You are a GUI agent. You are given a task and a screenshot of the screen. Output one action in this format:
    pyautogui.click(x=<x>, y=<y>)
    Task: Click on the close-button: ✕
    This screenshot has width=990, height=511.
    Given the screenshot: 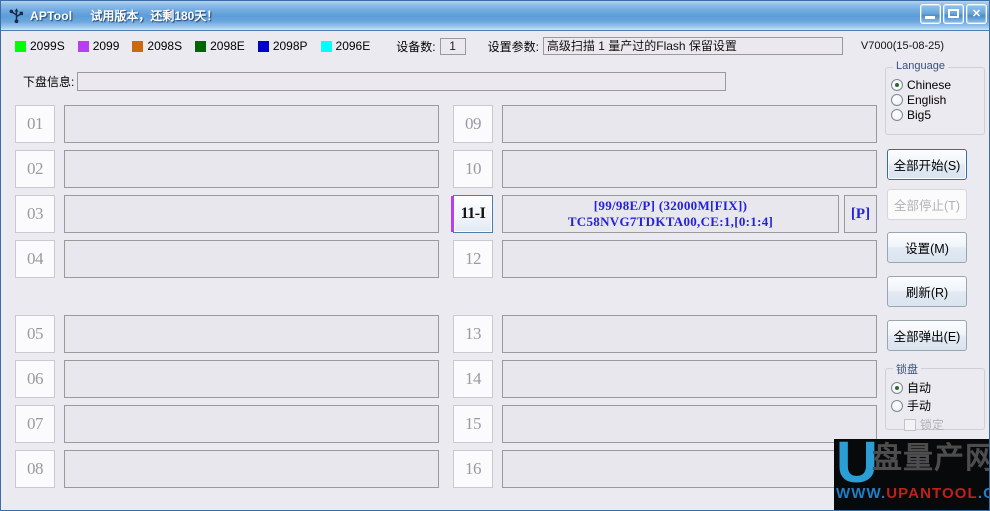 What is the action you would take?
    pyautogui.click(x=976, y=14)
    